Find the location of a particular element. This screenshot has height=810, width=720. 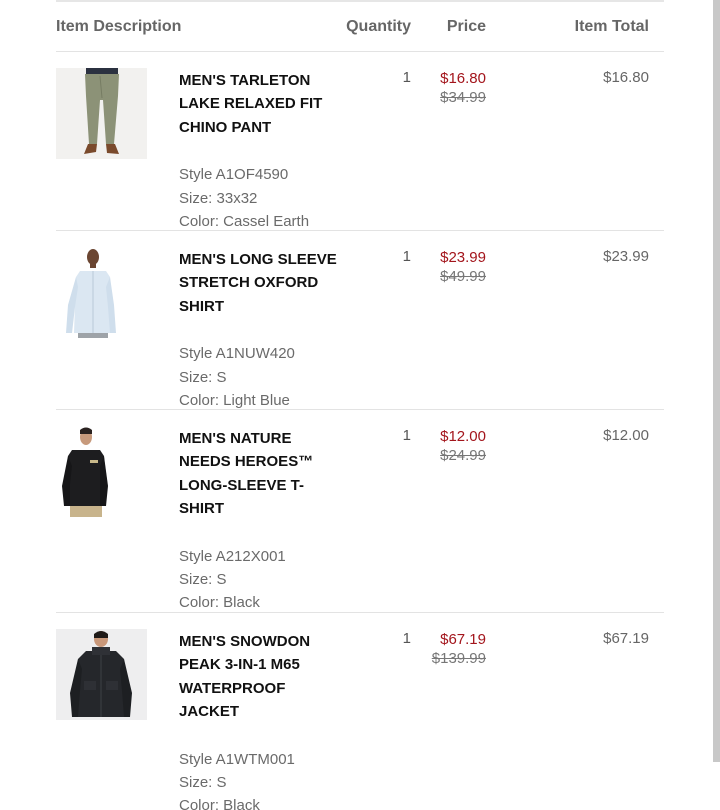

item-attributes: Style A1NUW420 Size: S Color: Light Blue is located at coordinates (259, 377).